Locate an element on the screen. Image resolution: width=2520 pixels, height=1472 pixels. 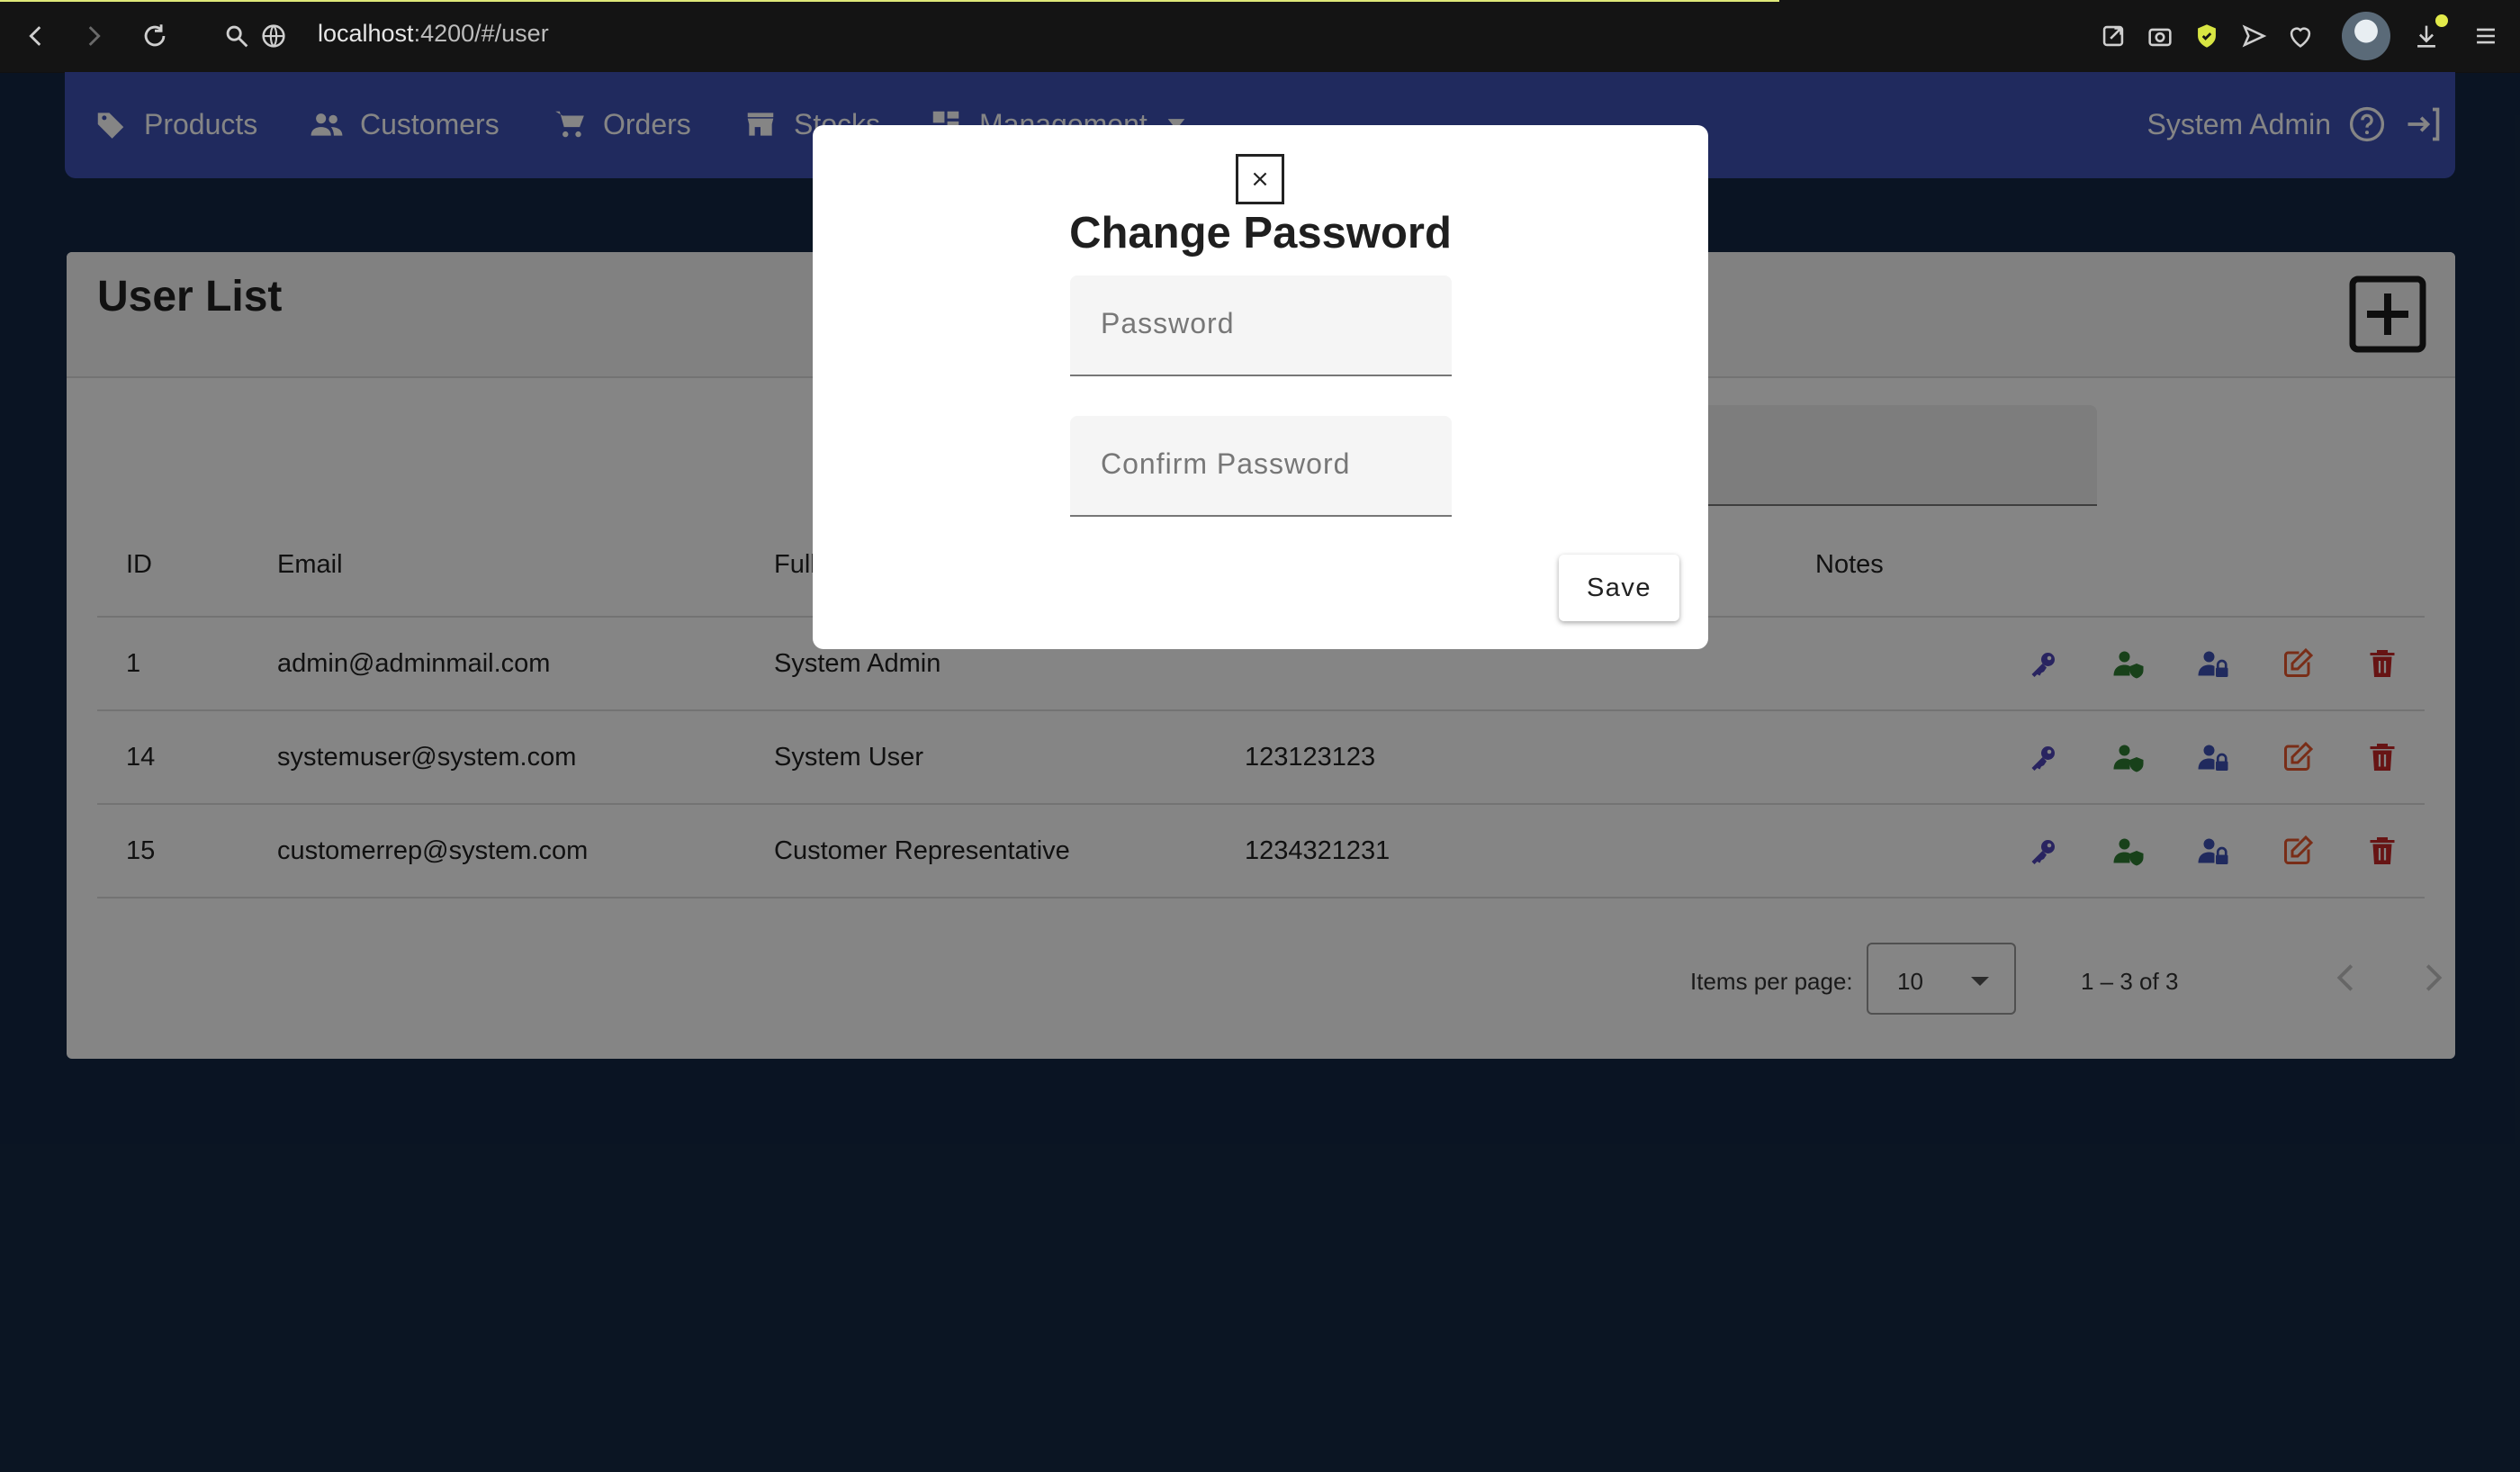
globe-icon is located at coordinates (274, 36).